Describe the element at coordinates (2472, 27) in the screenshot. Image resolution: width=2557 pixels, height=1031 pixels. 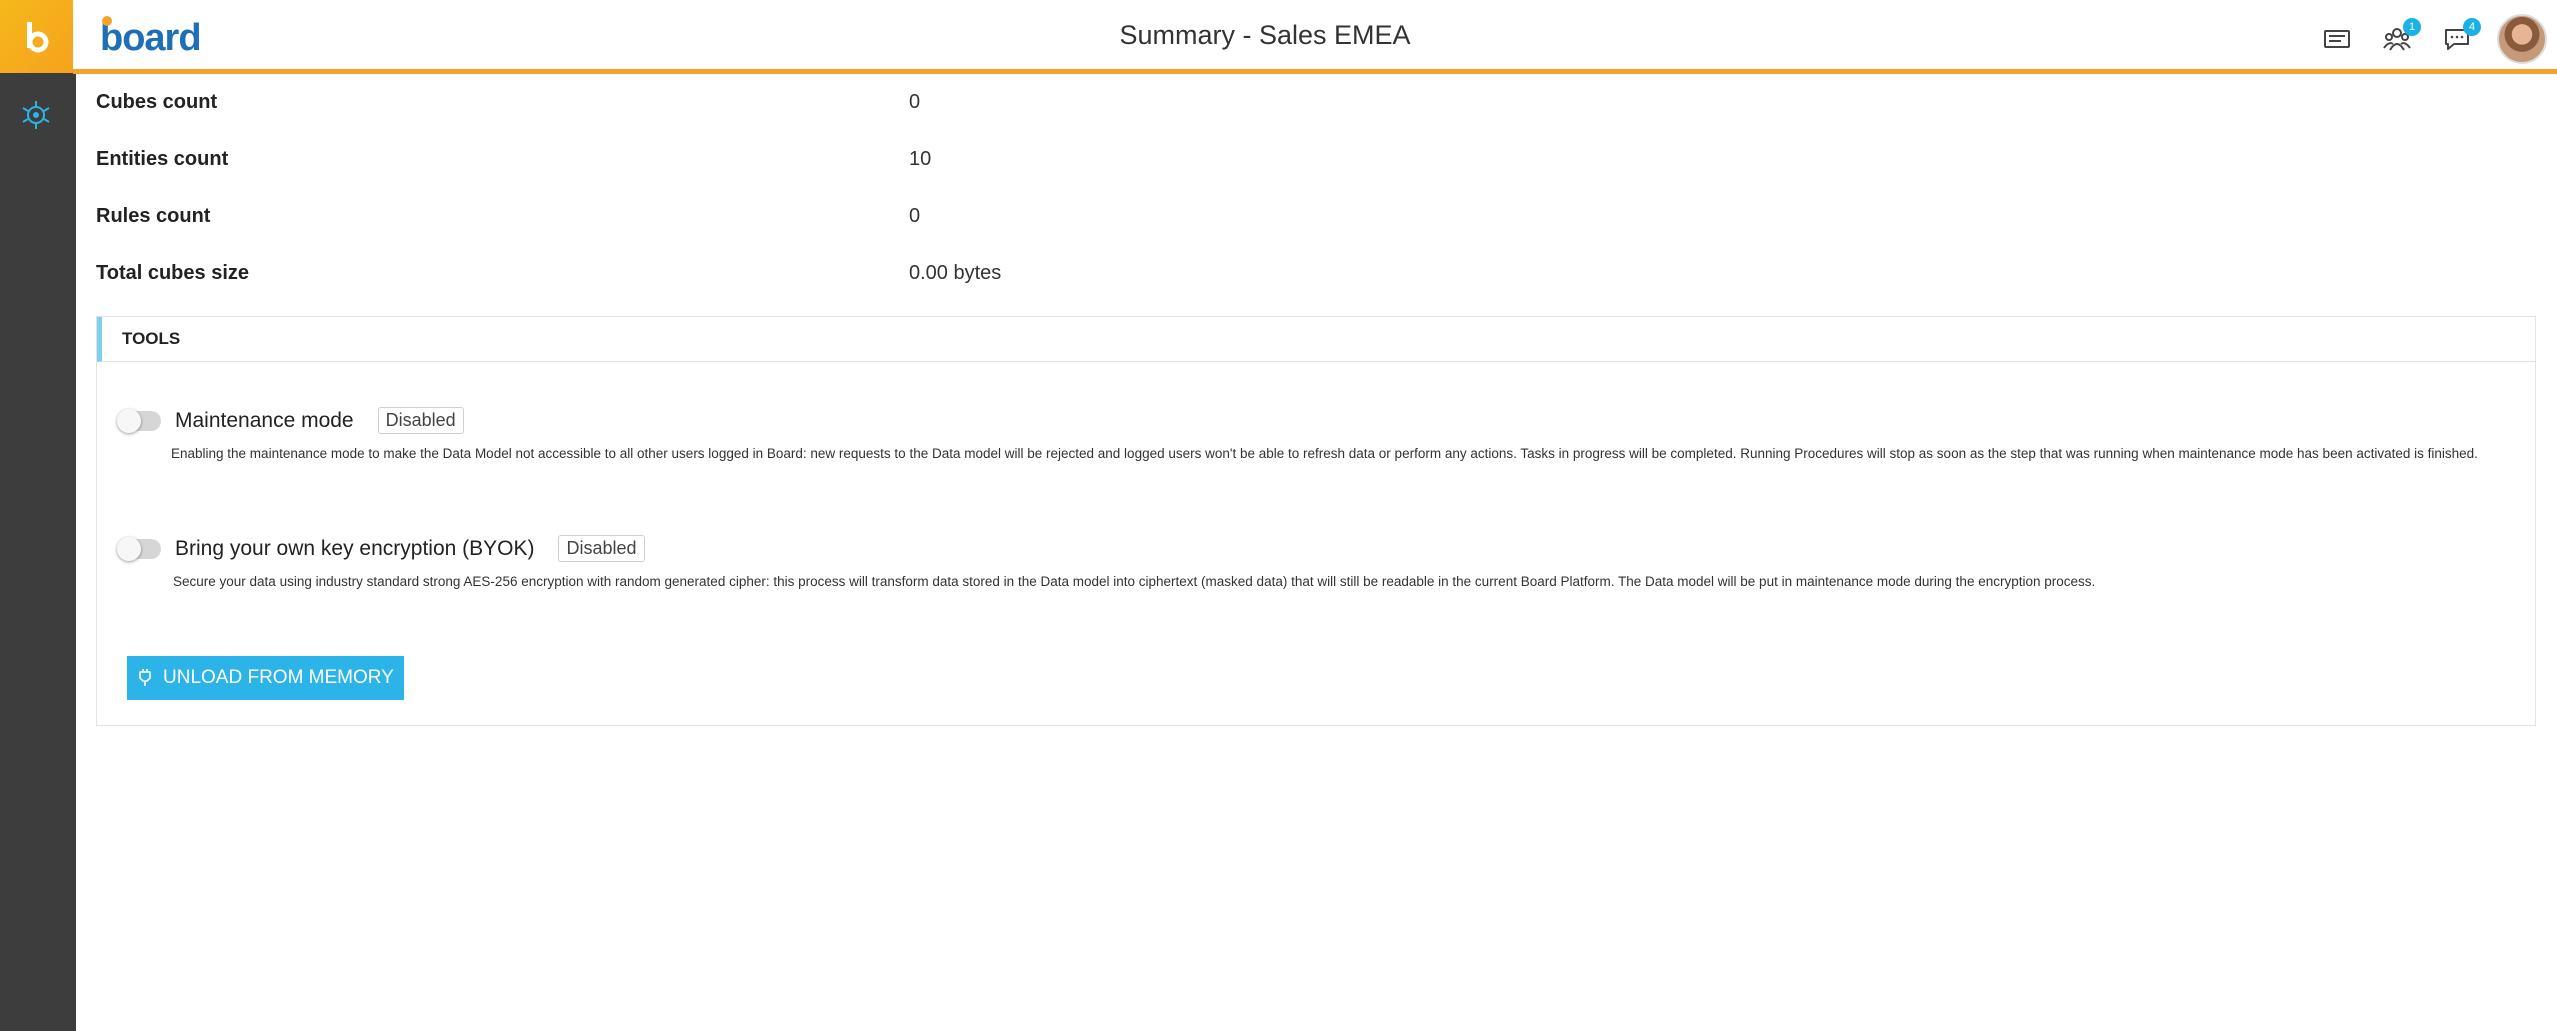
I see `chat-badge: 4` at that location.